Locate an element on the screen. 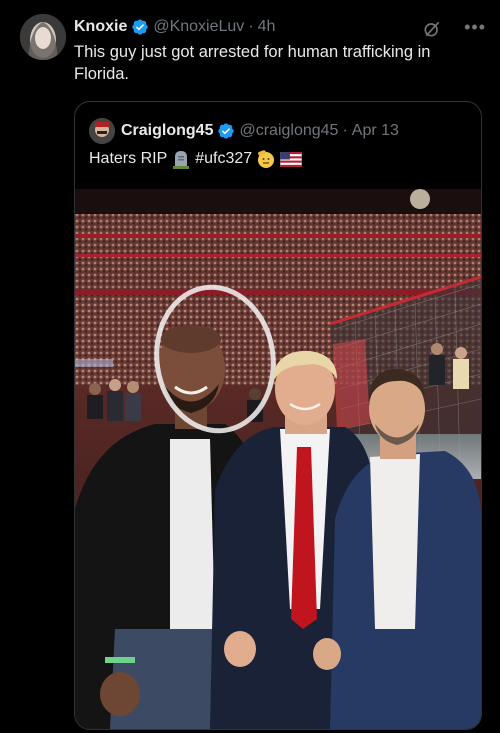 The height and width of the screenshot is (733, 500). headstone-icon is located at coordinates (181, 160).